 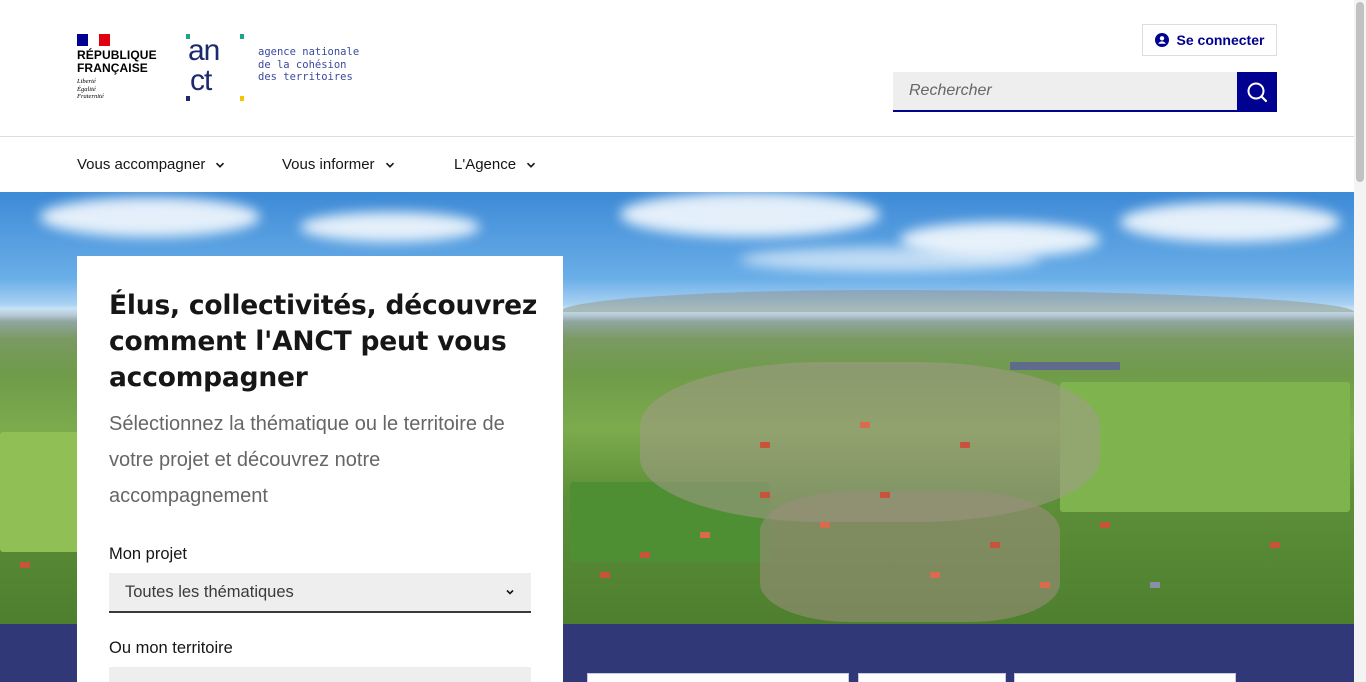 I want to click on motto-liberte: Liberté, so click(x=86, y=81).